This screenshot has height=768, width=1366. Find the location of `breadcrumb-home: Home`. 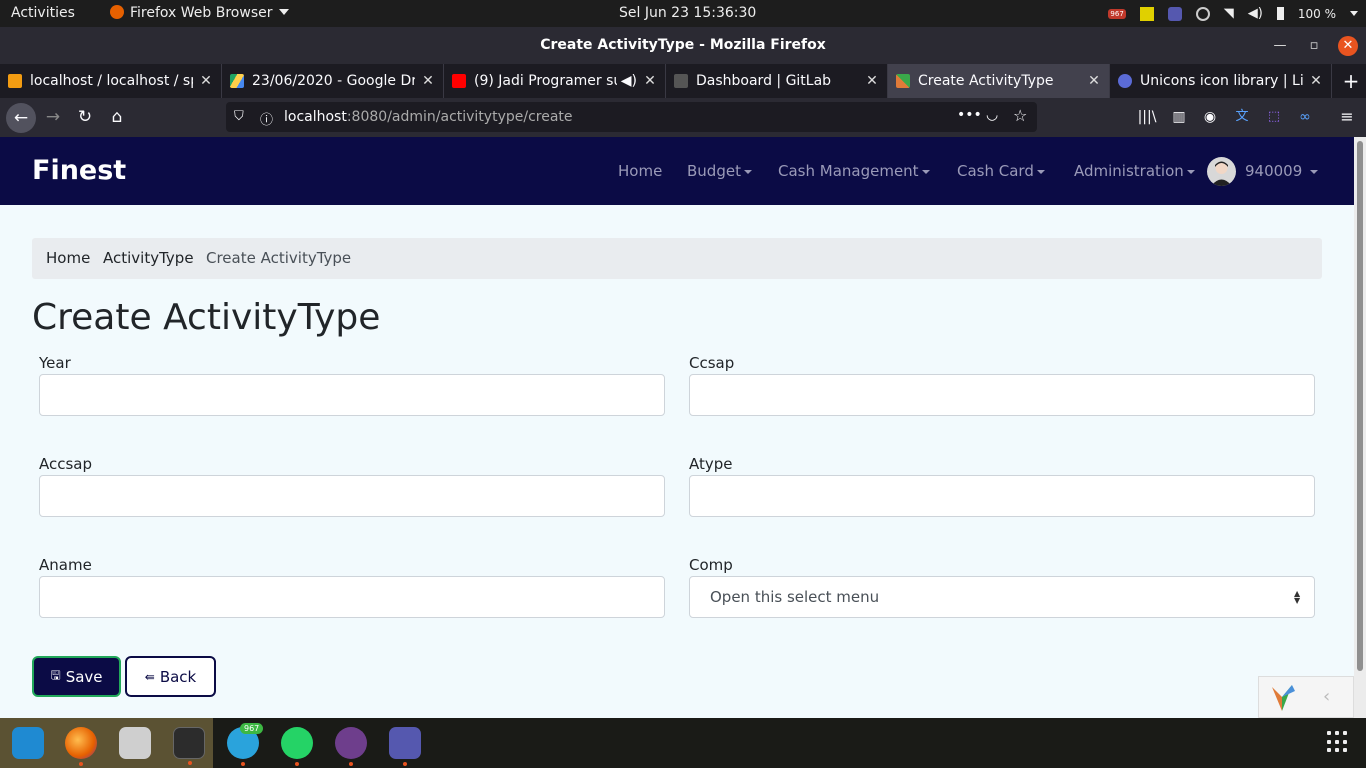

breadcrumb-home: Home is located at coordinates (68, 258).